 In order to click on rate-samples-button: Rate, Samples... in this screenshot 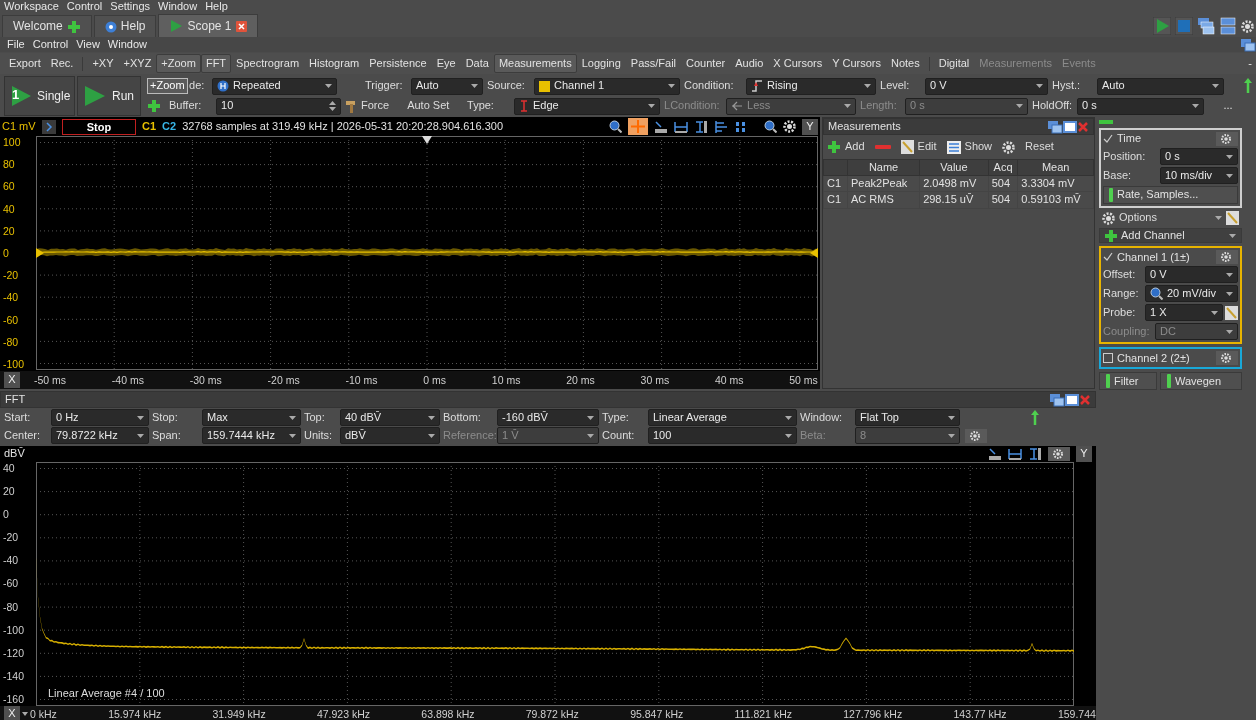, I will do `click(1170, 195)`.